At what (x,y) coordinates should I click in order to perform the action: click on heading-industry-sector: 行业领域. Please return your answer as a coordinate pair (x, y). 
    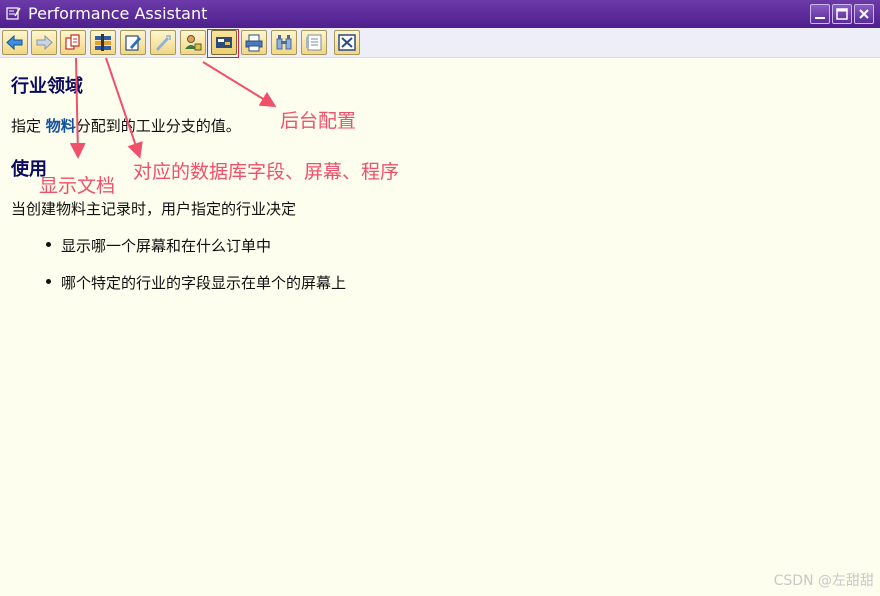
    Looking at the image, I should click on (47, 86).